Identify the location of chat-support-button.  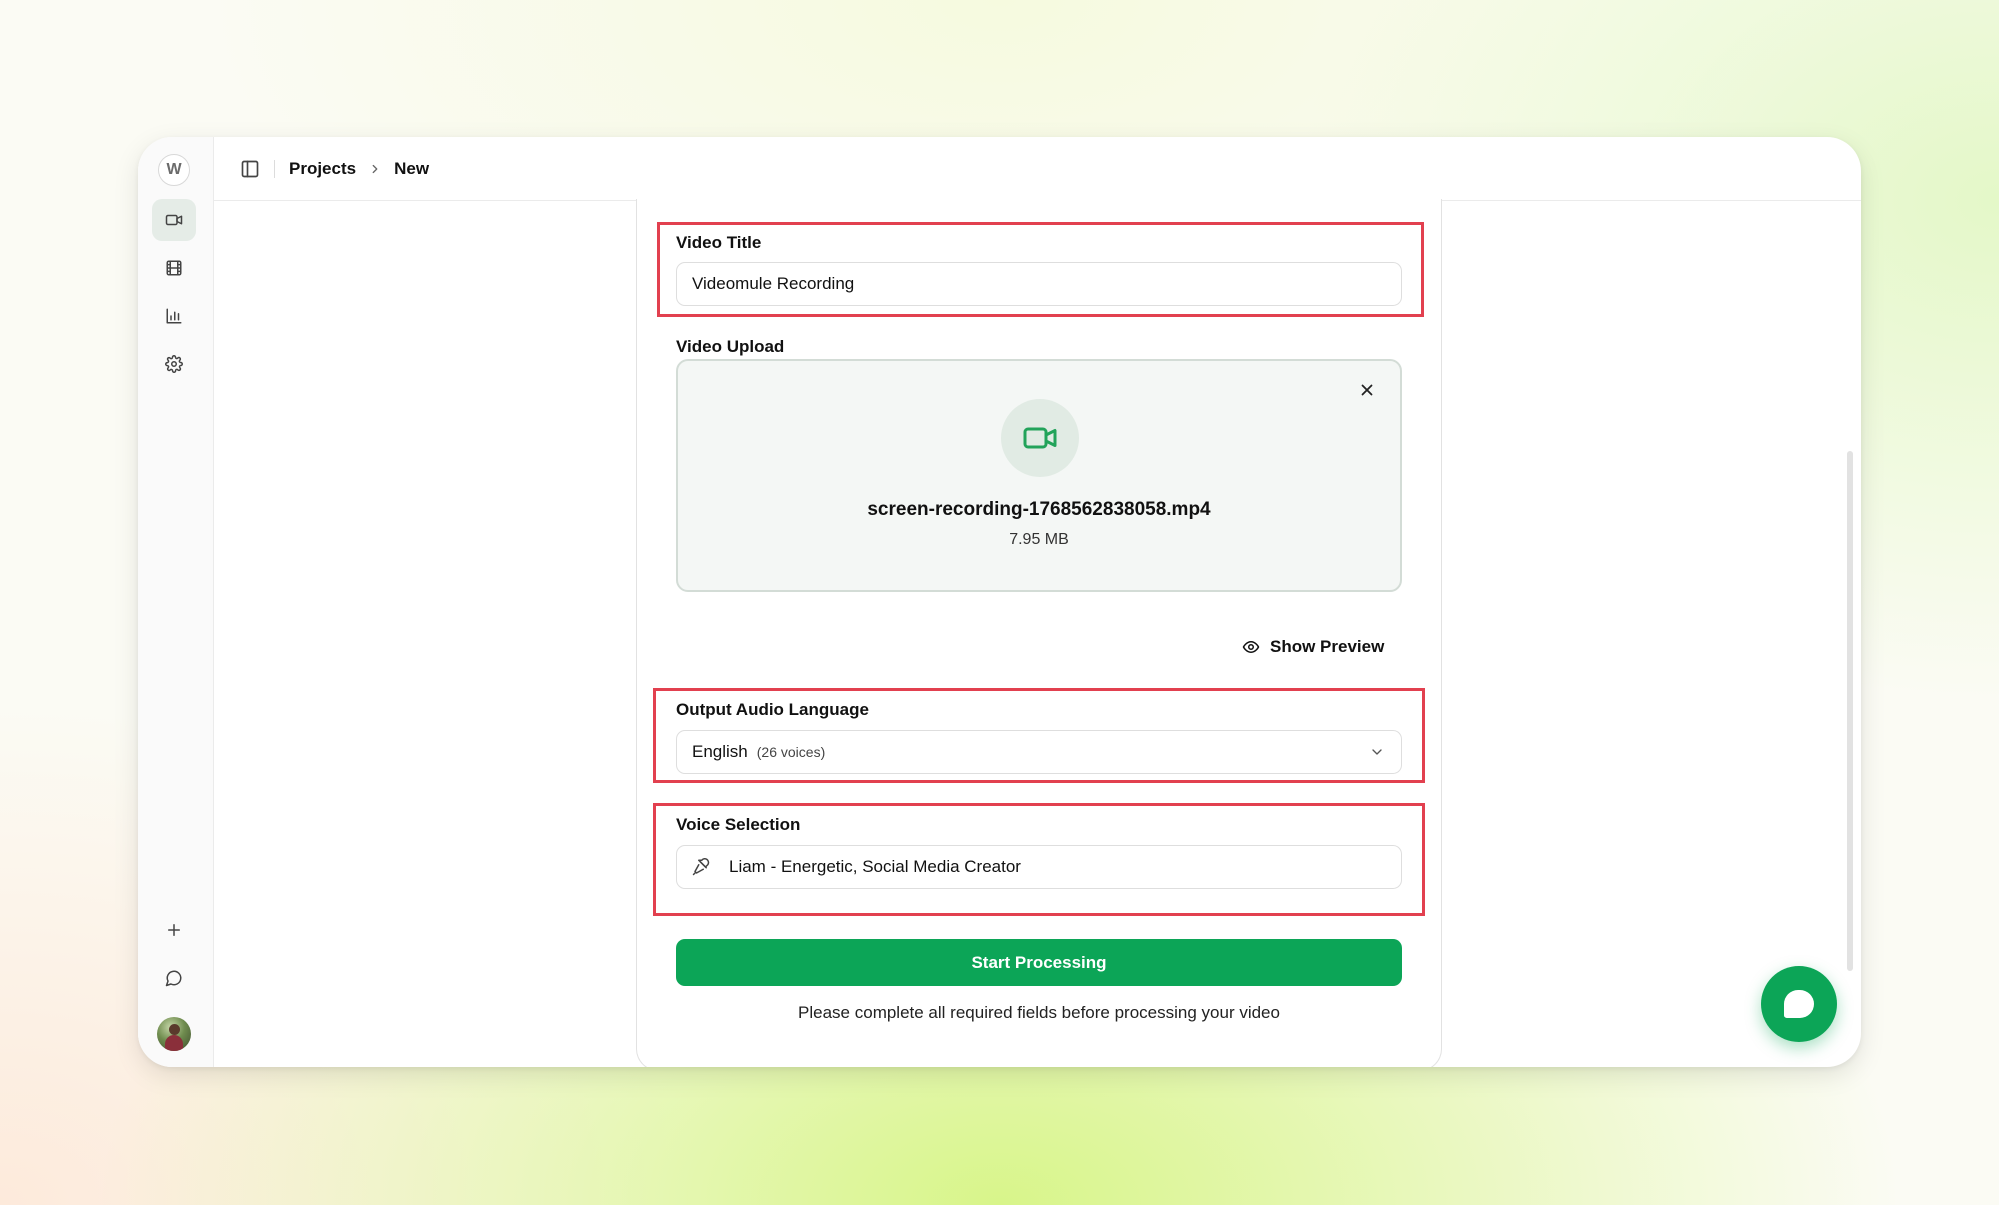
(1799, 1004).